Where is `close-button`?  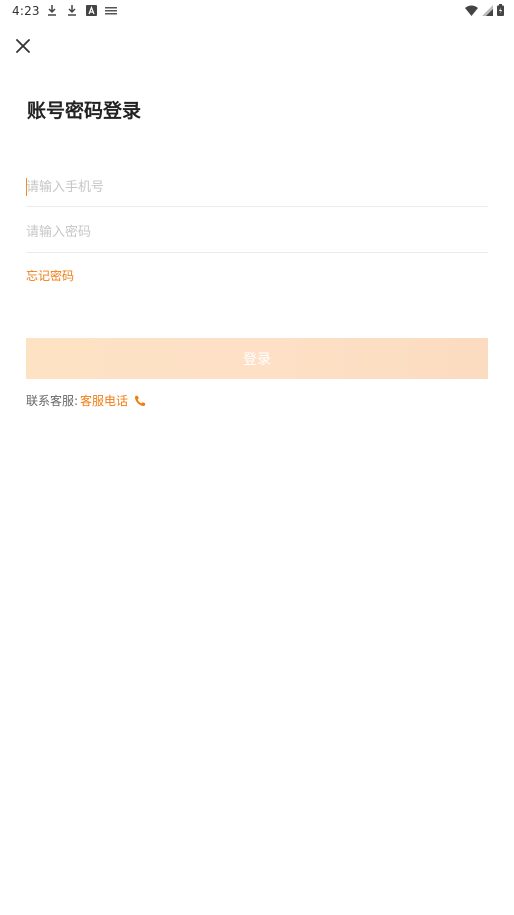 close-button is located at coordinates (23, 47).